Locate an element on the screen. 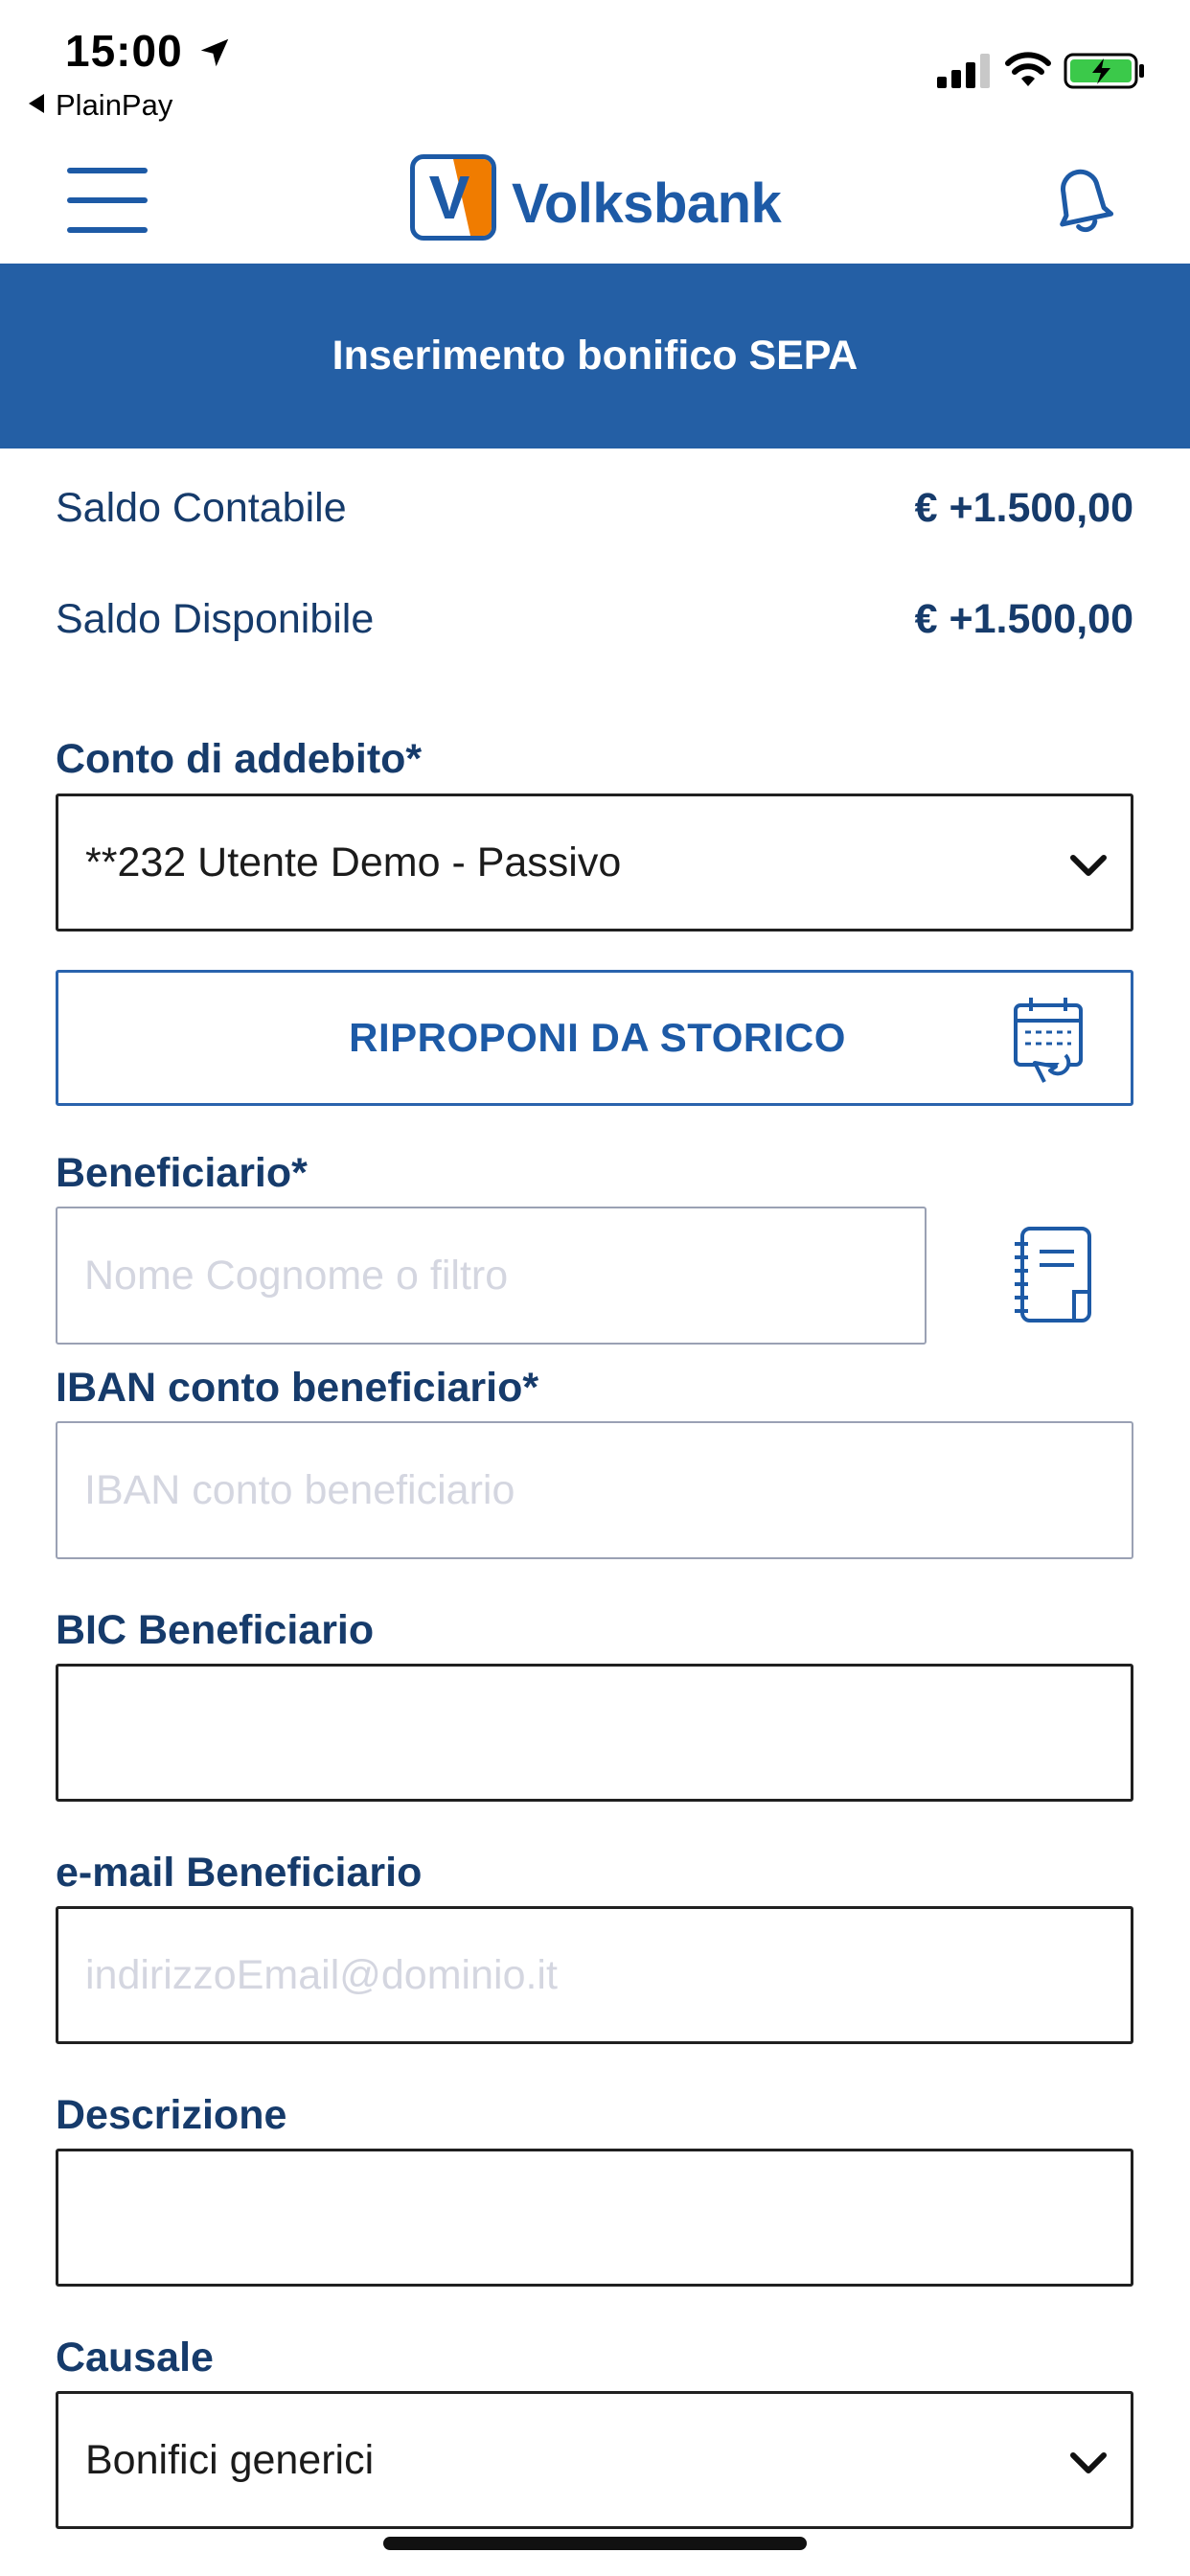 This screenshot has width=1190, height=2576. wifi-icon is located at coordinates (1028, 69).